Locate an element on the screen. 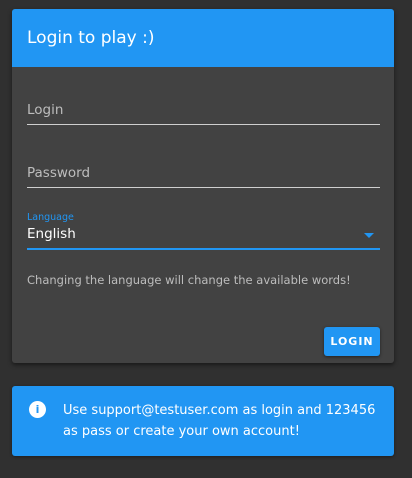  password-input: Password is located at coordinates (203, 176).